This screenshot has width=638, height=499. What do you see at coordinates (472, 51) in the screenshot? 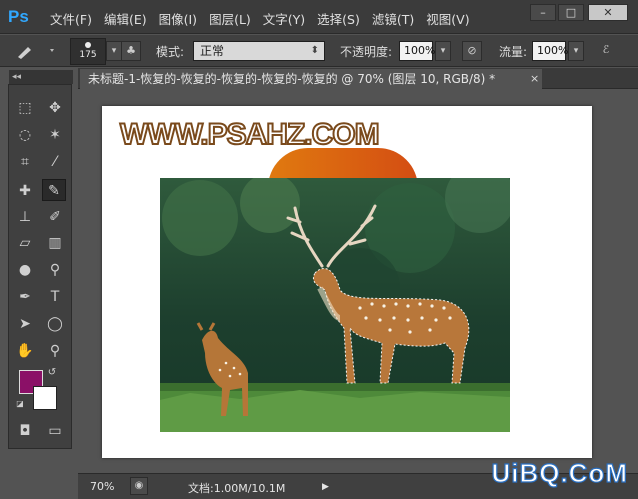
I see `pressure-opacity-icon: ⊘` at bounding box center [472, 51].